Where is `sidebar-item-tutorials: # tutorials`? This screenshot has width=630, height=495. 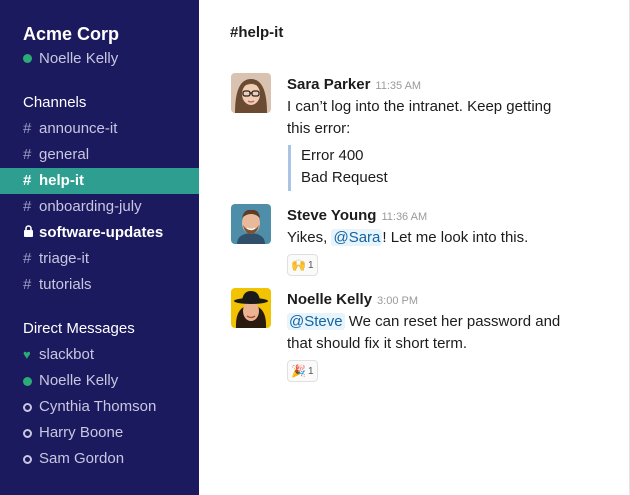 sidebar-item-tutorials: # tutorials is located at coordinates (99, 285).